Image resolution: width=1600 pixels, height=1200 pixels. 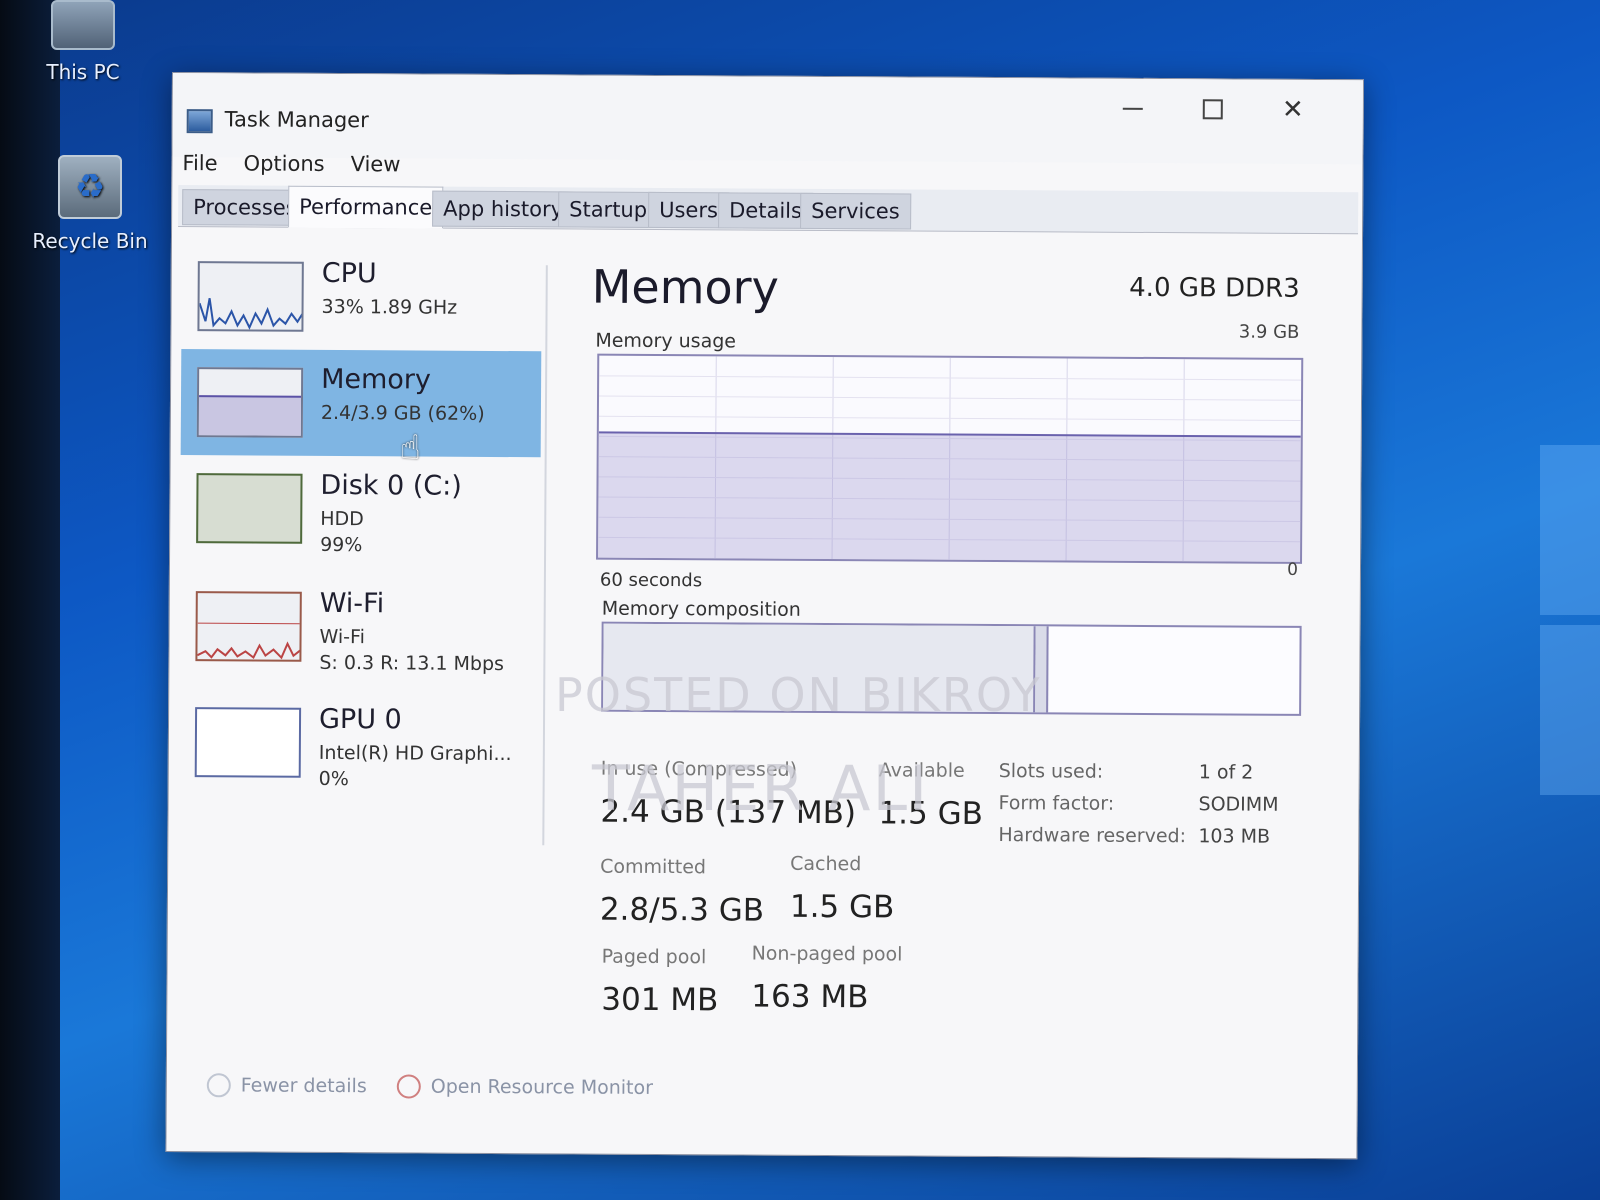 I want to click on stat-label: Non-paged pool, so click(x=827, y=954).